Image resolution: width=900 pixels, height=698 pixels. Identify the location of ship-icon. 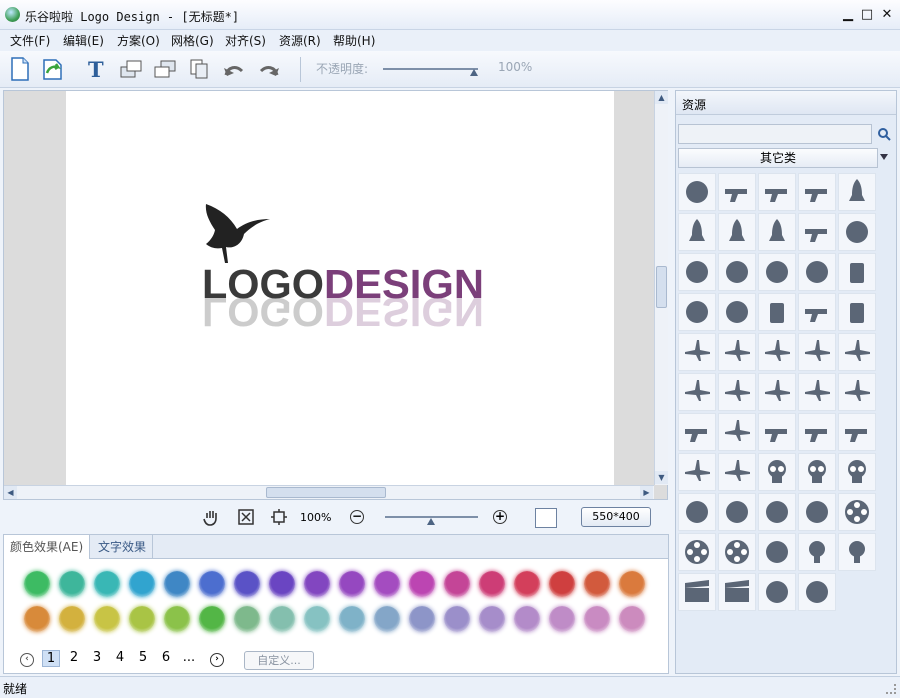
(697, 432).